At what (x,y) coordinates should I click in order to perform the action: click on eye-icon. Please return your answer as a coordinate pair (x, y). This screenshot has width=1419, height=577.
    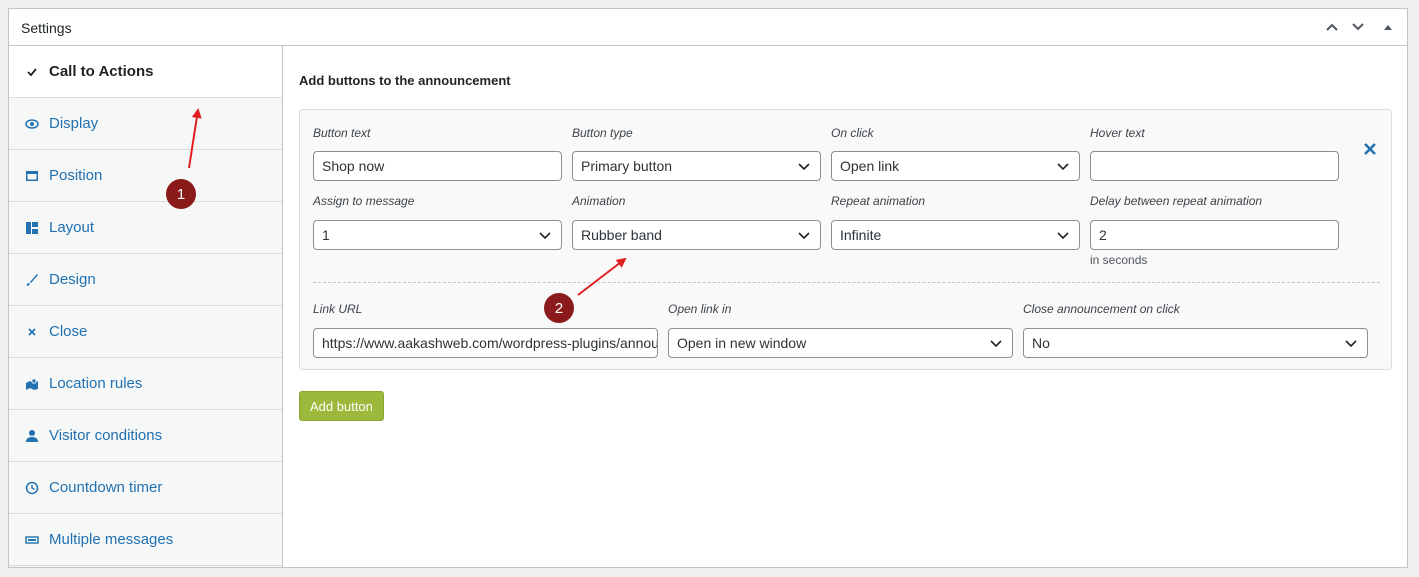
    Looking at the image, I should click on (32, 124).